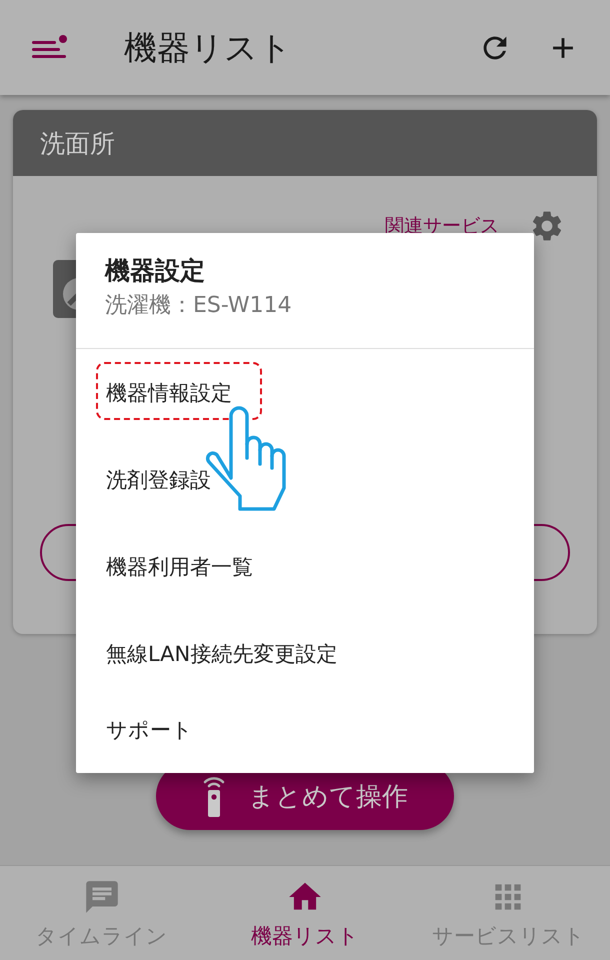 The height and width of the screenshot is (960, 610). What do you see at coordinates (50, 47) in the screenshot?
I see `menu-icon` at bounding box center [50, 47].